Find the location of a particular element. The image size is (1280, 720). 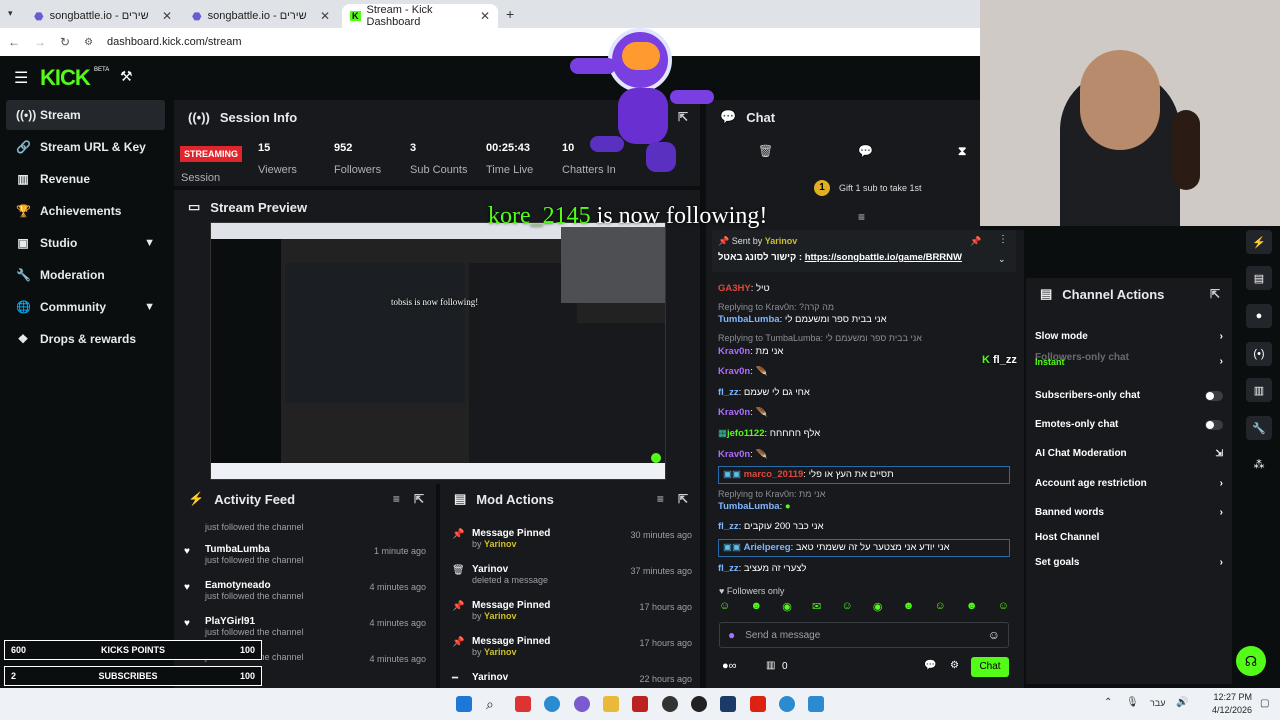

support-icon: ☊ is located at coordinates (1251, 661).